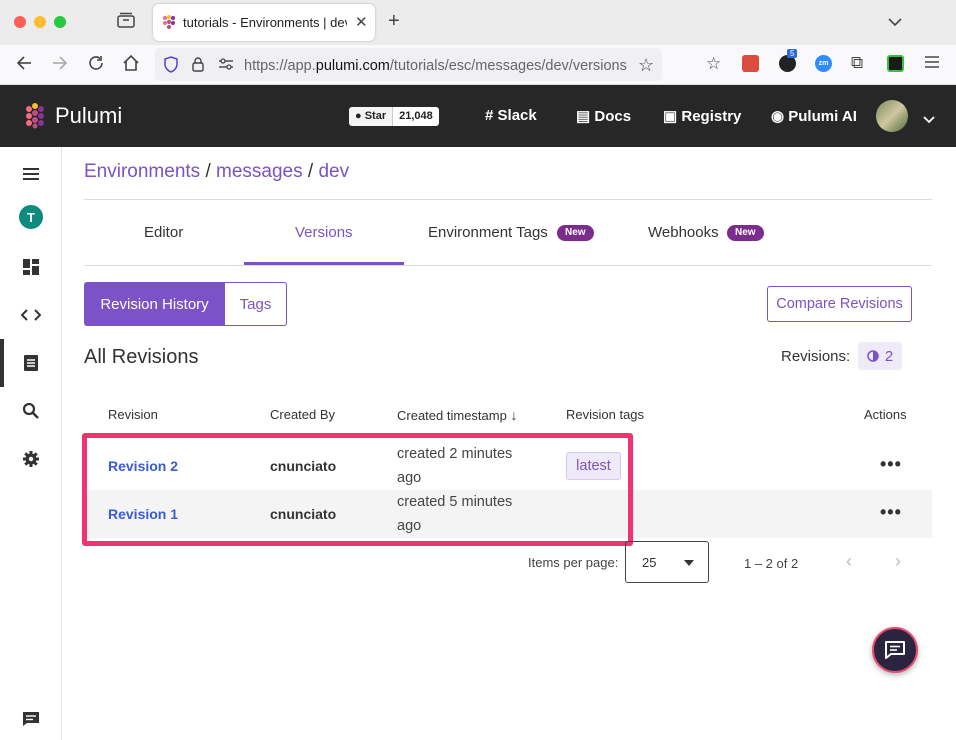 This screenshot has width=956, height=740. Describe the element at coordinates (892, 116) in the screenshot. I see `user-avatar` at that location.